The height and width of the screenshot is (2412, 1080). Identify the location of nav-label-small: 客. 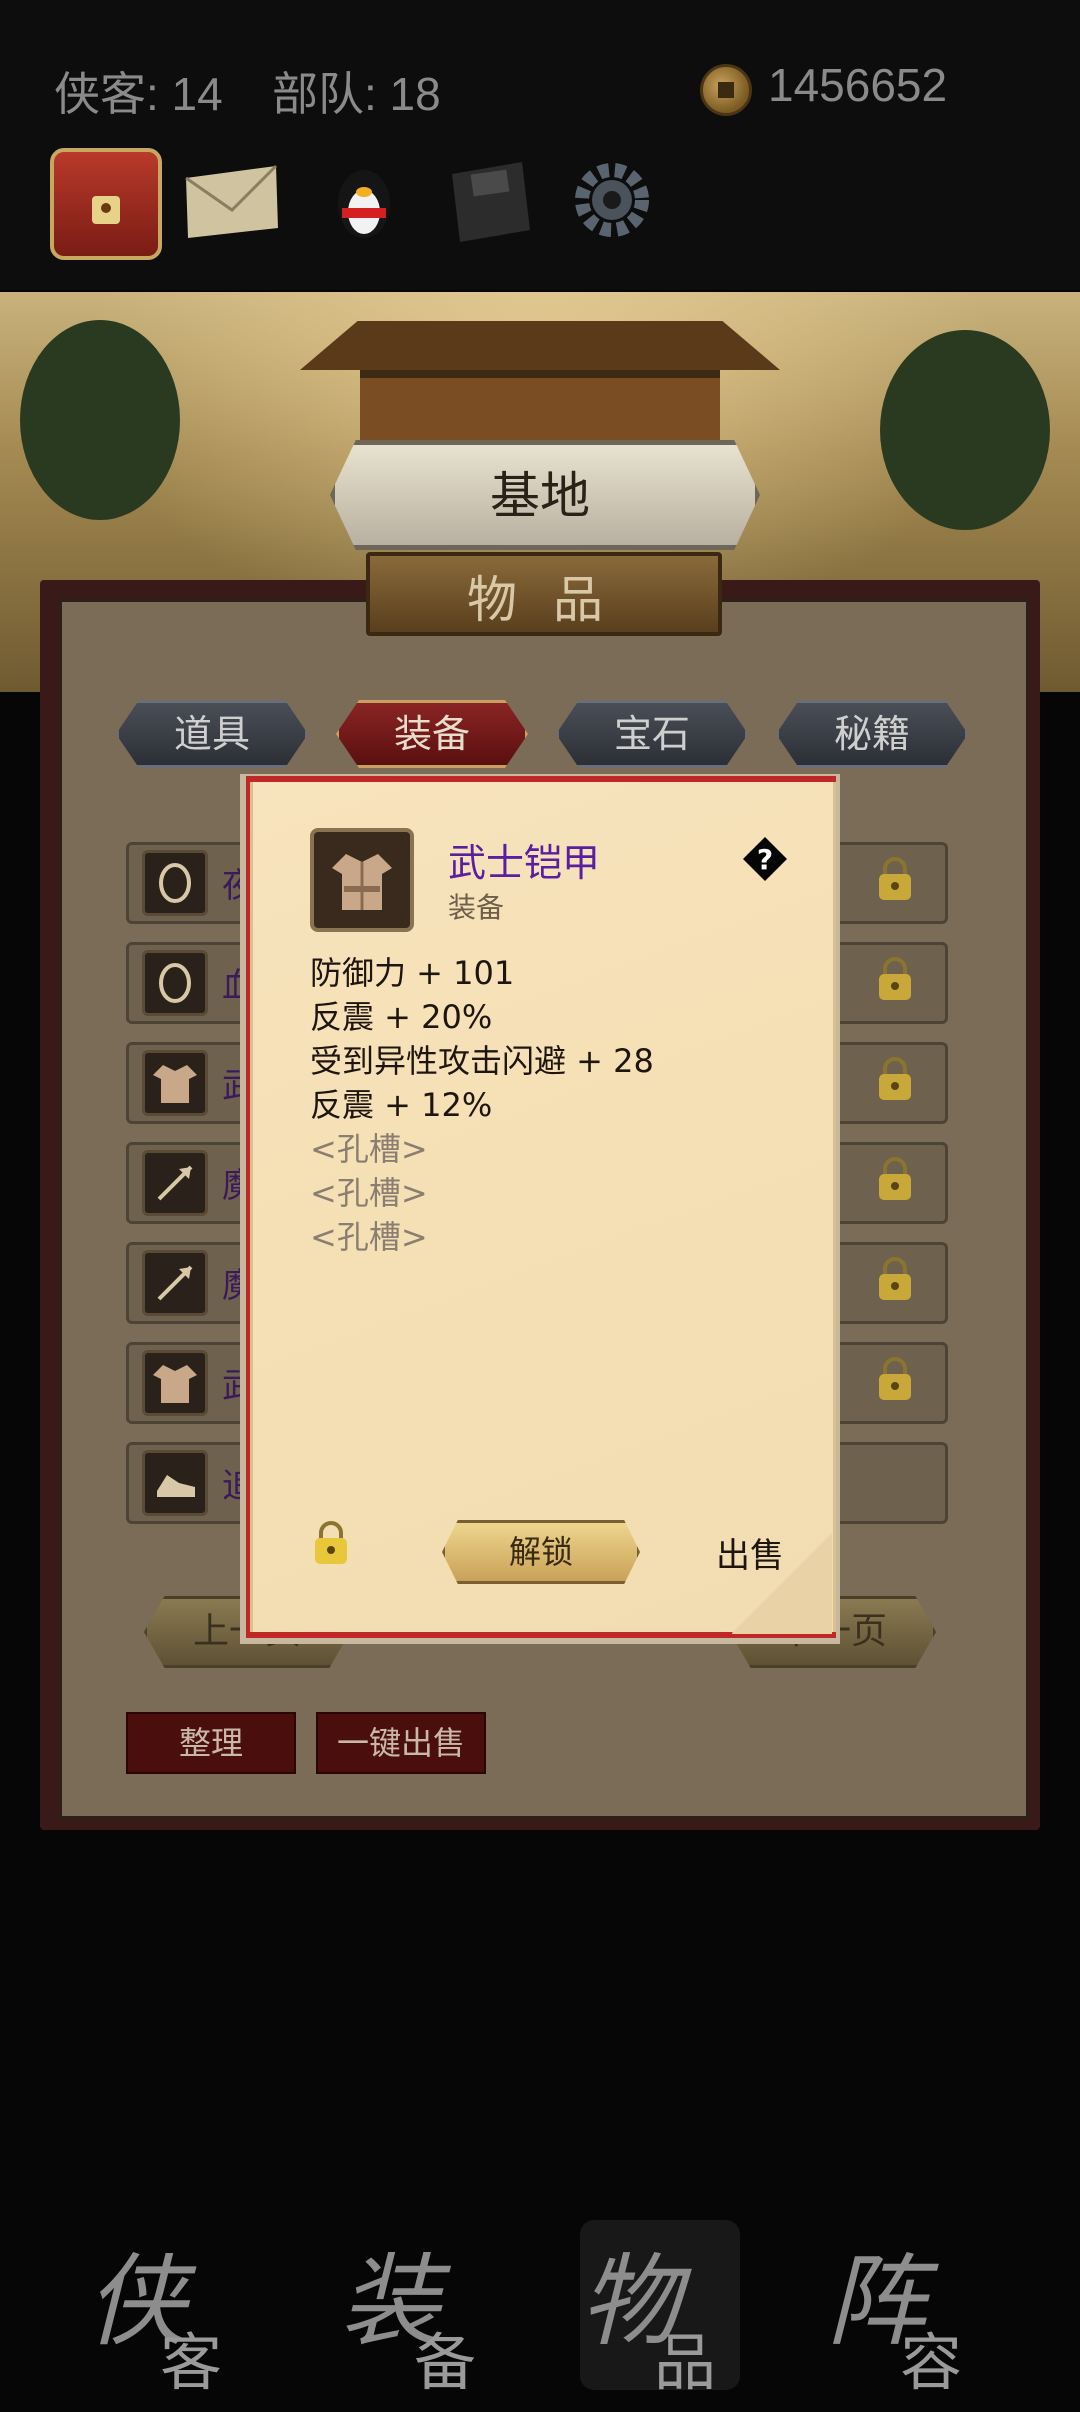
(191, 2362).